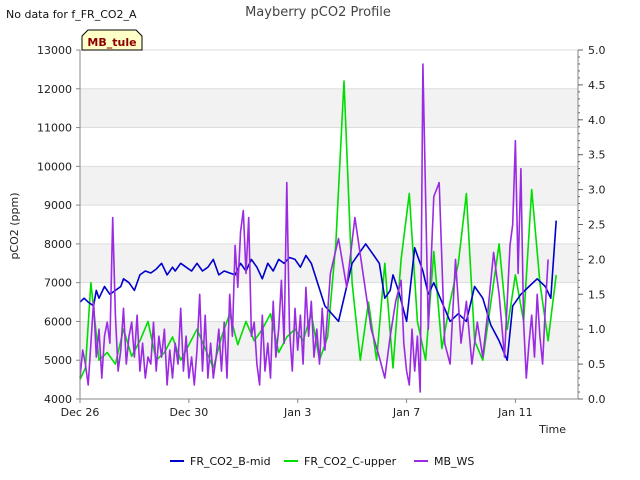 This screenshot has height=480, width=640. What do you see at coordinates (14, 225) in the screenshot?
I see `y-axis-label: pCO2 (ppm)` at bounding box center [14, 225].